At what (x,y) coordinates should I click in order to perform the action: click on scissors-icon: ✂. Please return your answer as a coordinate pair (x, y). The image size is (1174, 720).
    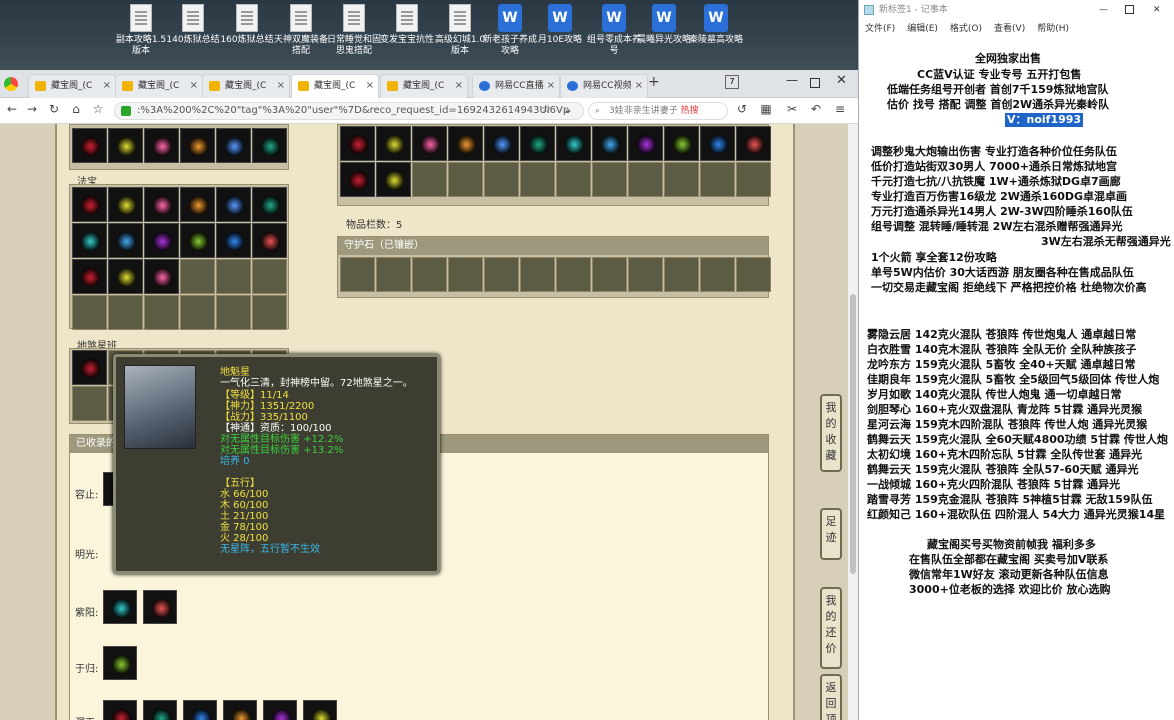
    Looking at the image, I should click on (792, 109).